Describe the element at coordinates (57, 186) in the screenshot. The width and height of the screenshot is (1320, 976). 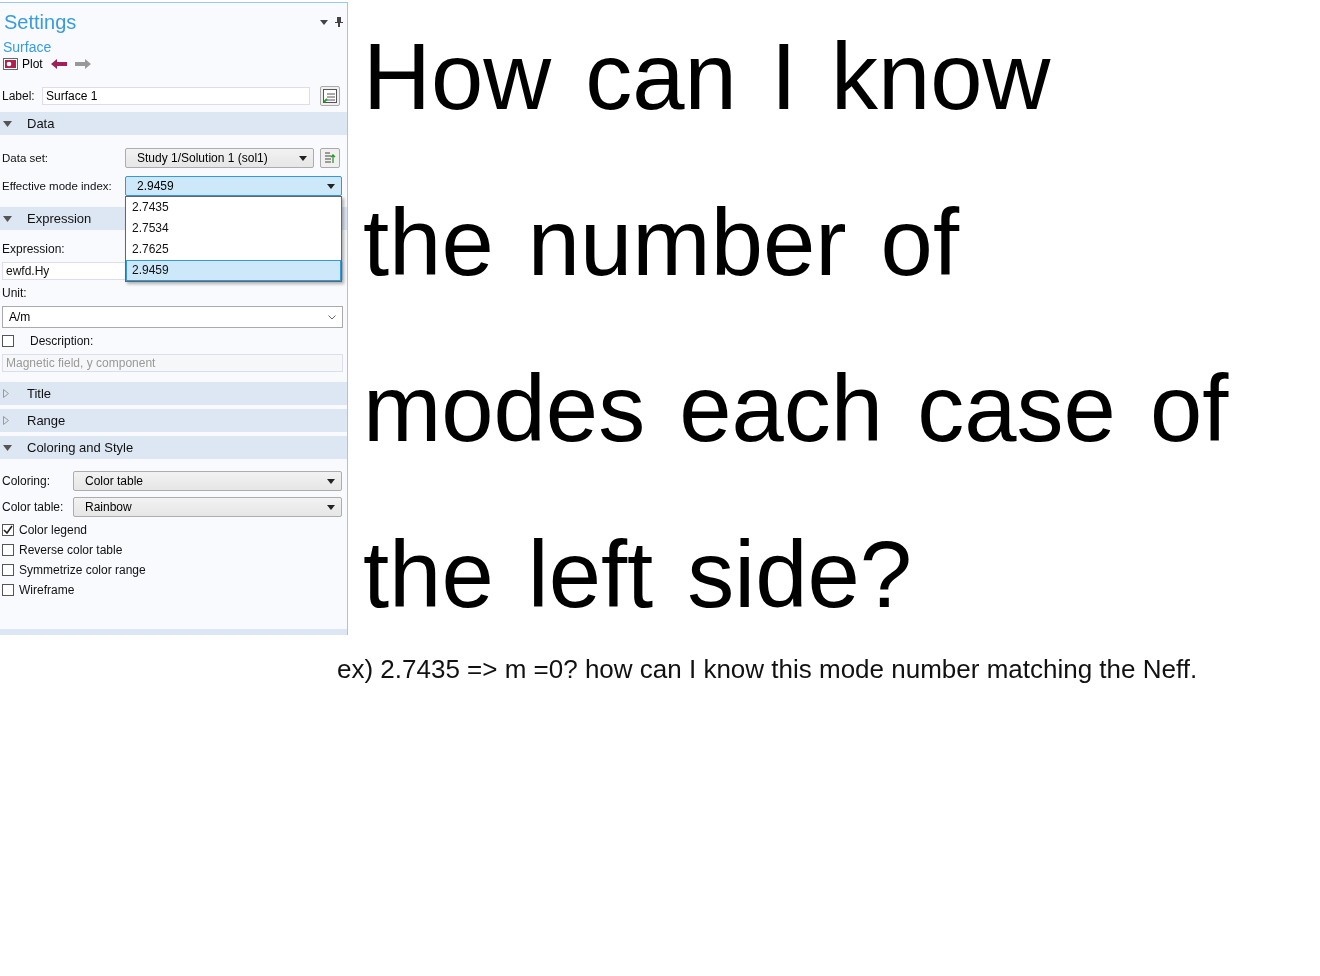
I see `field-caption: Effective mode index:` at that location.